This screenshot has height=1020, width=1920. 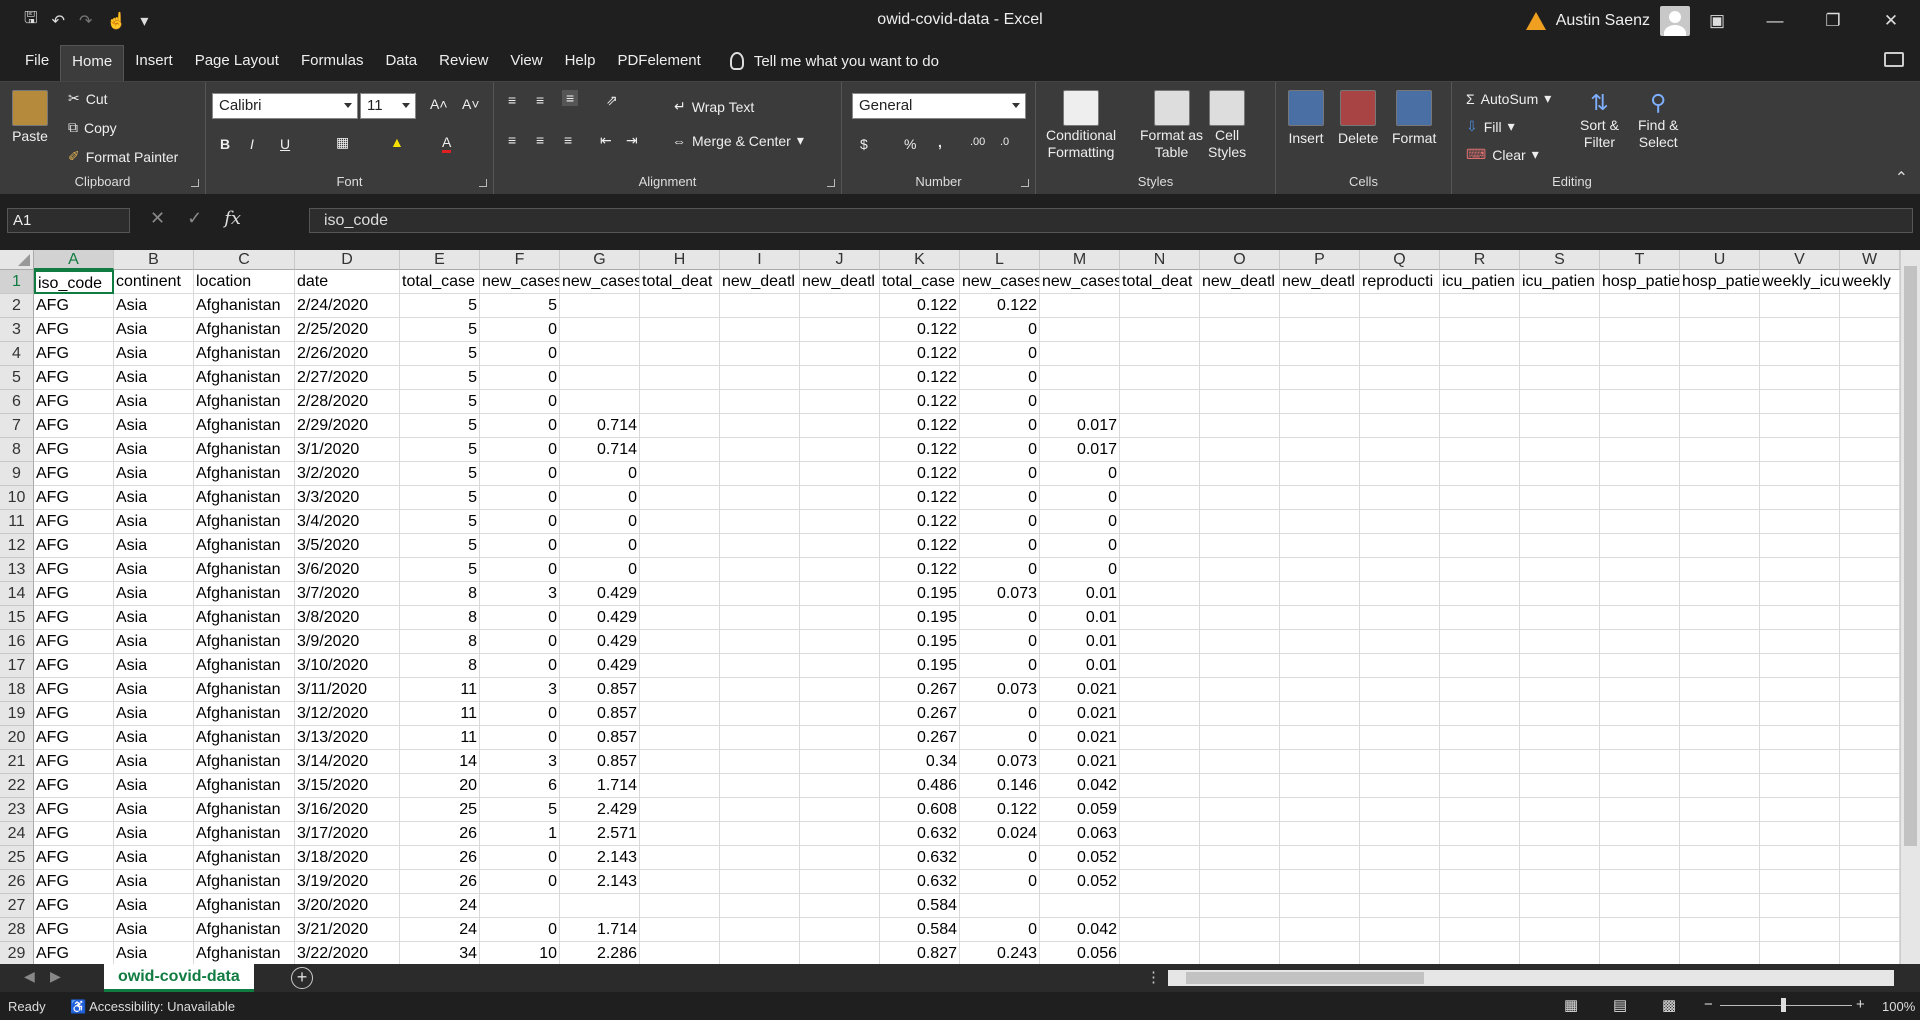 I want to click on table-cell: 11, so click(x=440, y=714).